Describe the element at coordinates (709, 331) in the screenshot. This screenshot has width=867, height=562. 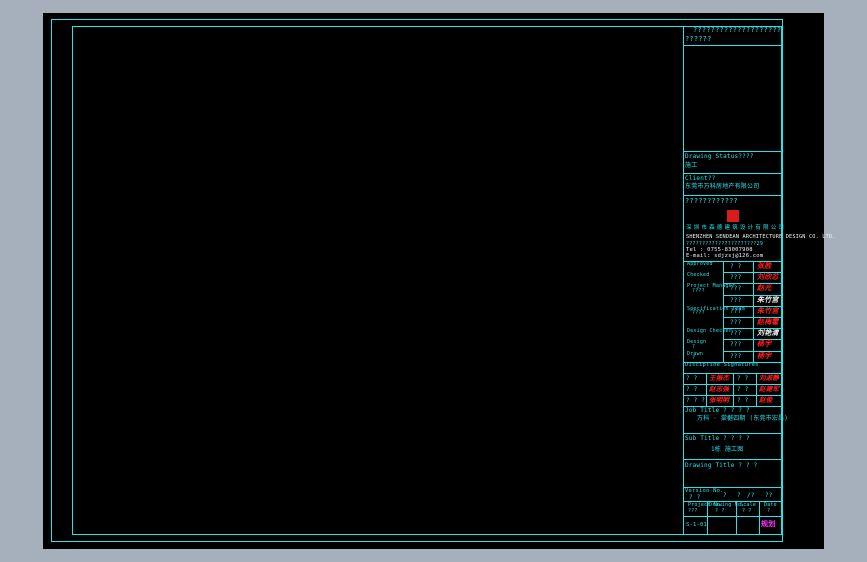
I see `sign-role-label: Design Checker` at that location.